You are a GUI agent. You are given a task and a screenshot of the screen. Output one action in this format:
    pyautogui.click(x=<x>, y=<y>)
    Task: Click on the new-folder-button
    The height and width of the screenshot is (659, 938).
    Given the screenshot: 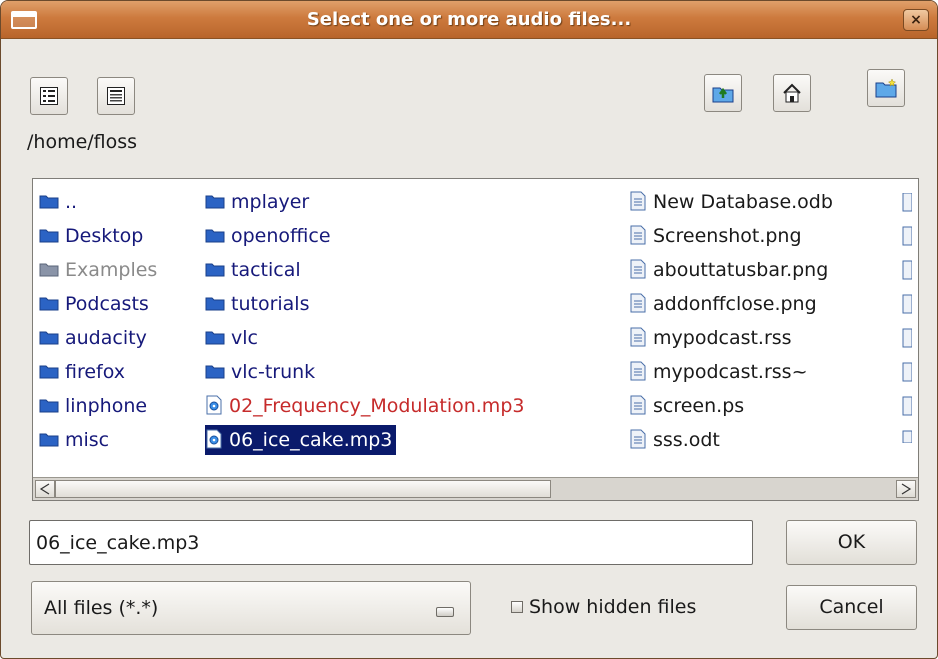 What is the action you would take?
    pyautogui.click(x=886, y=88)
    